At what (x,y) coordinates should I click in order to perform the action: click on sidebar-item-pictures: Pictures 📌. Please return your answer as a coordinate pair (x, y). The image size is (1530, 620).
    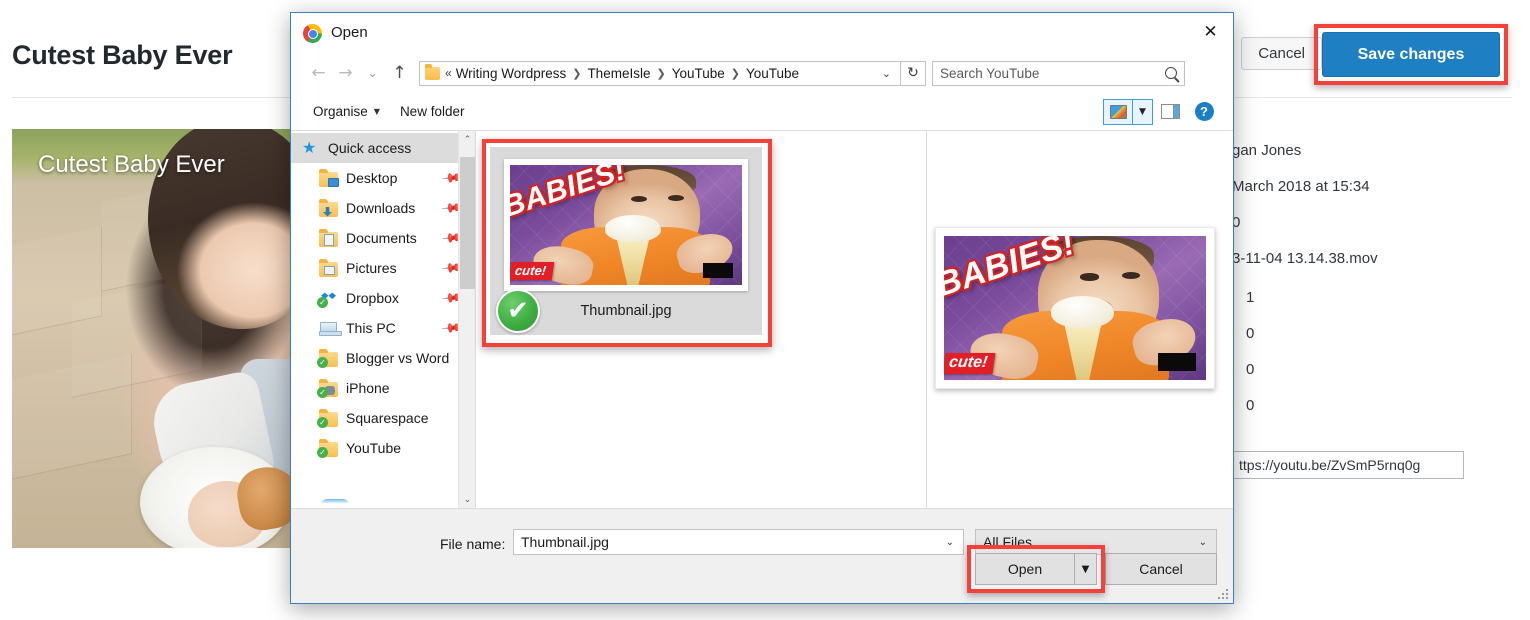
    Looking at the image, I should click on (383, 268).